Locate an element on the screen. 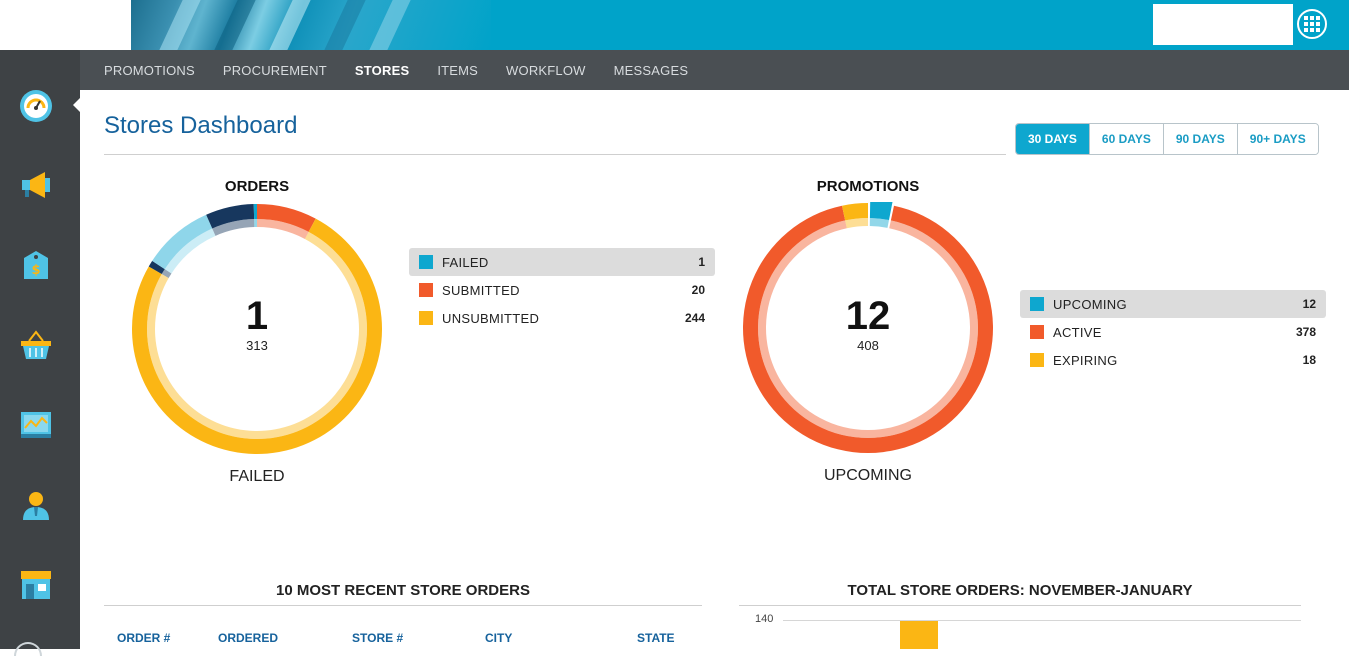  column-header-state: STATE is located at coordinates (656, 638).